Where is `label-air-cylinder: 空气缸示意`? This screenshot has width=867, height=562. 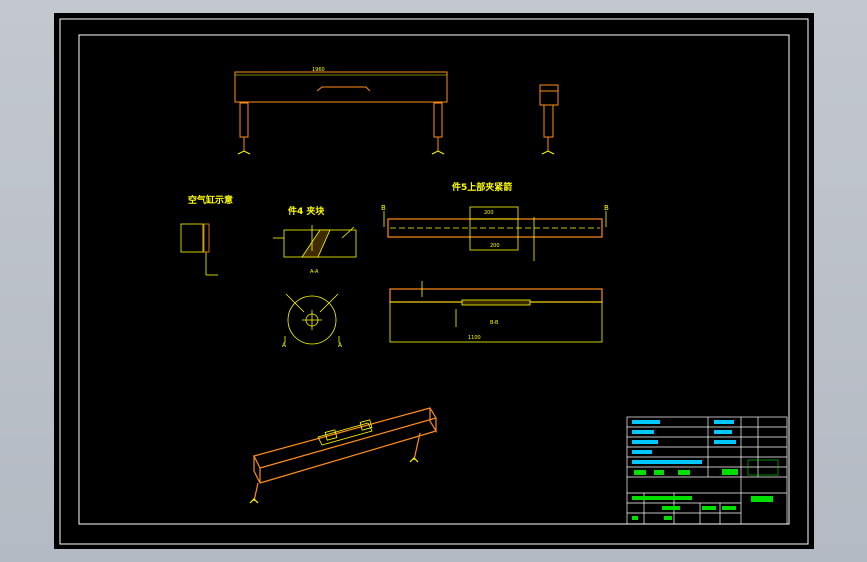 label-air-cylinder: 空气缸示意 is located at coordinates (210, 200).